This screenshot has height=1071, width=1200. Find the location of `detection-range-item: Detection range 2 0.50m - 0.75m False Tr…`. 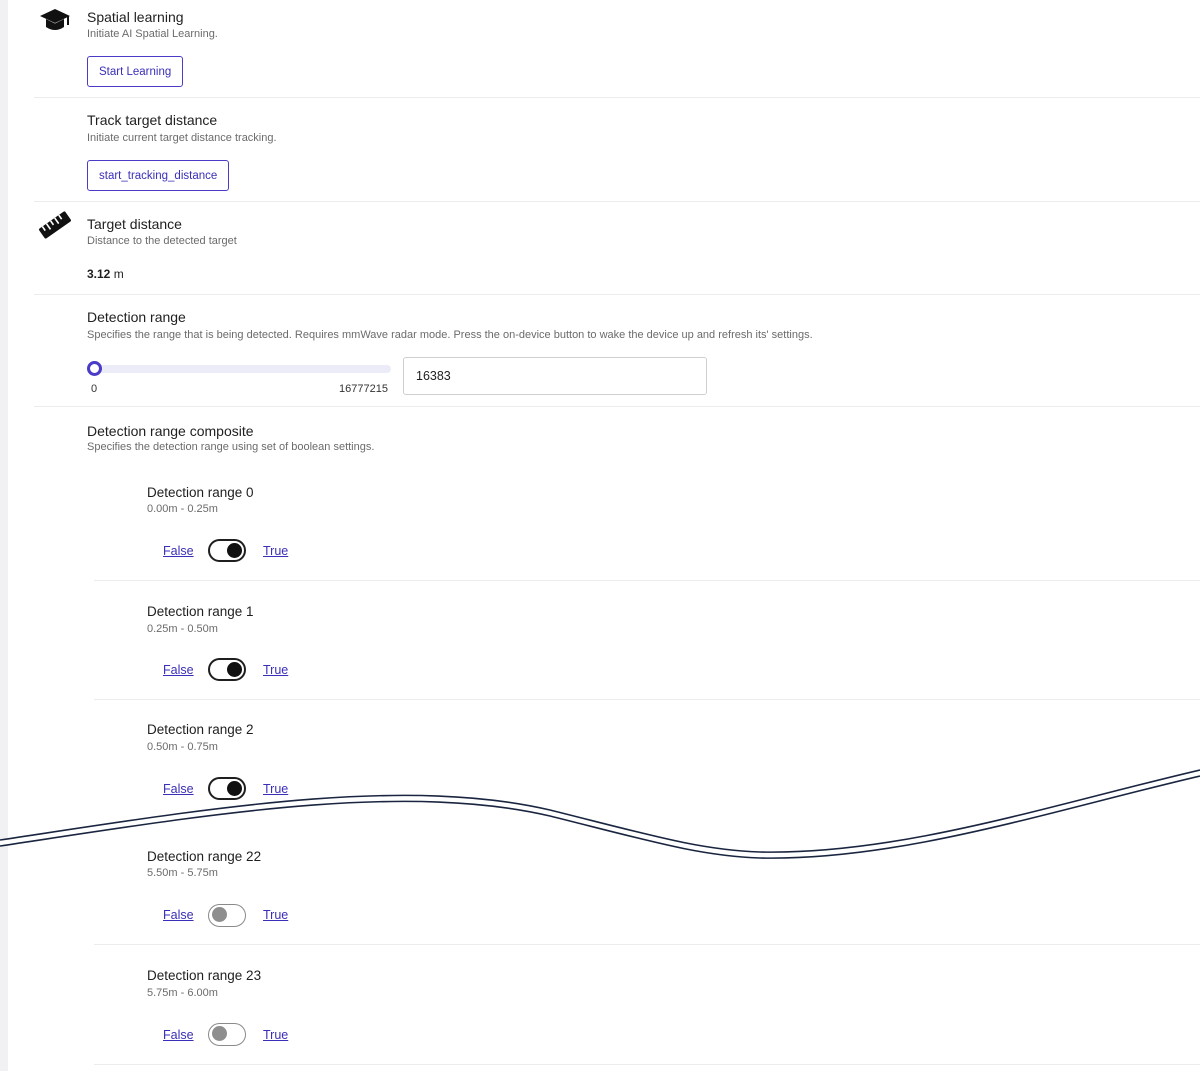

detection-range-item: Detection range 2 0.50m - 0.75m False Tr… is located at coordinates (647, 759).